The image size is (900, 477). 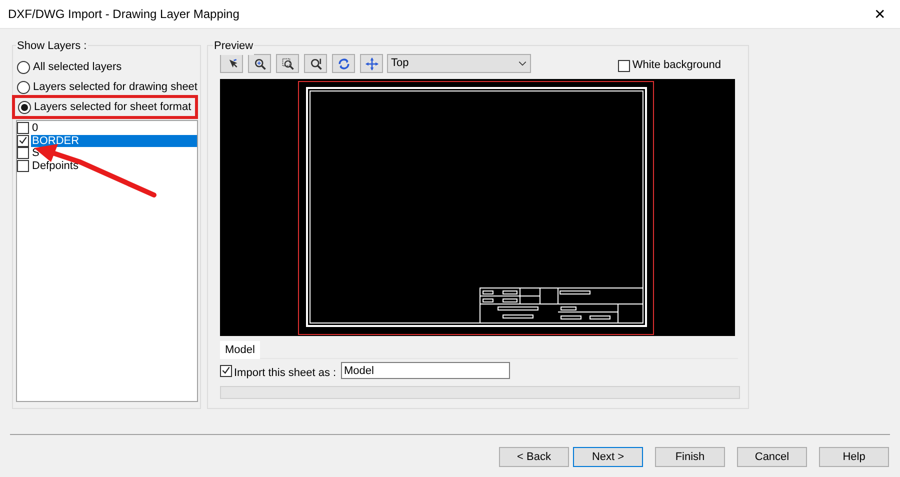 I want to click on chevron-down-icon, so click(x=522, y=63).